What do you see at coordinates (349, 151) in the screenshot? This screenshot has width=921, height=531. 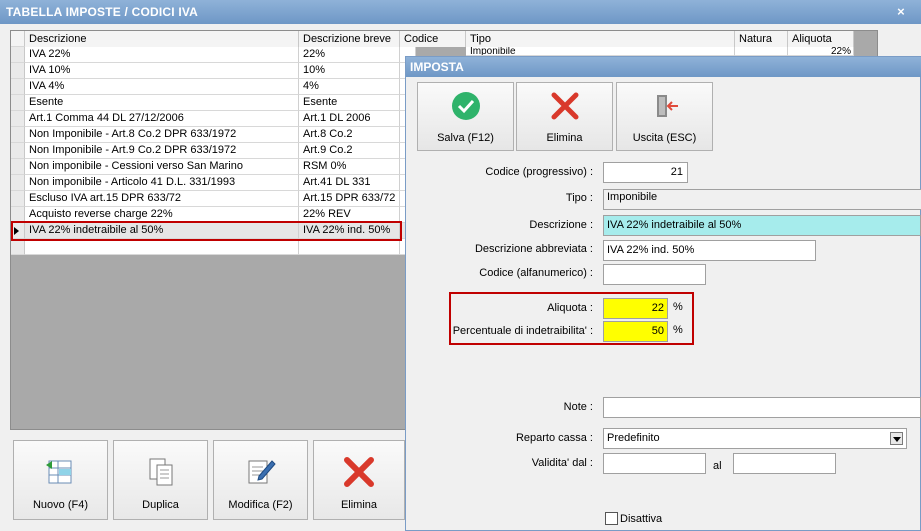 I see `descrizione-breve-cell: Art.9 Co.2` at bounding box center [349, 151].